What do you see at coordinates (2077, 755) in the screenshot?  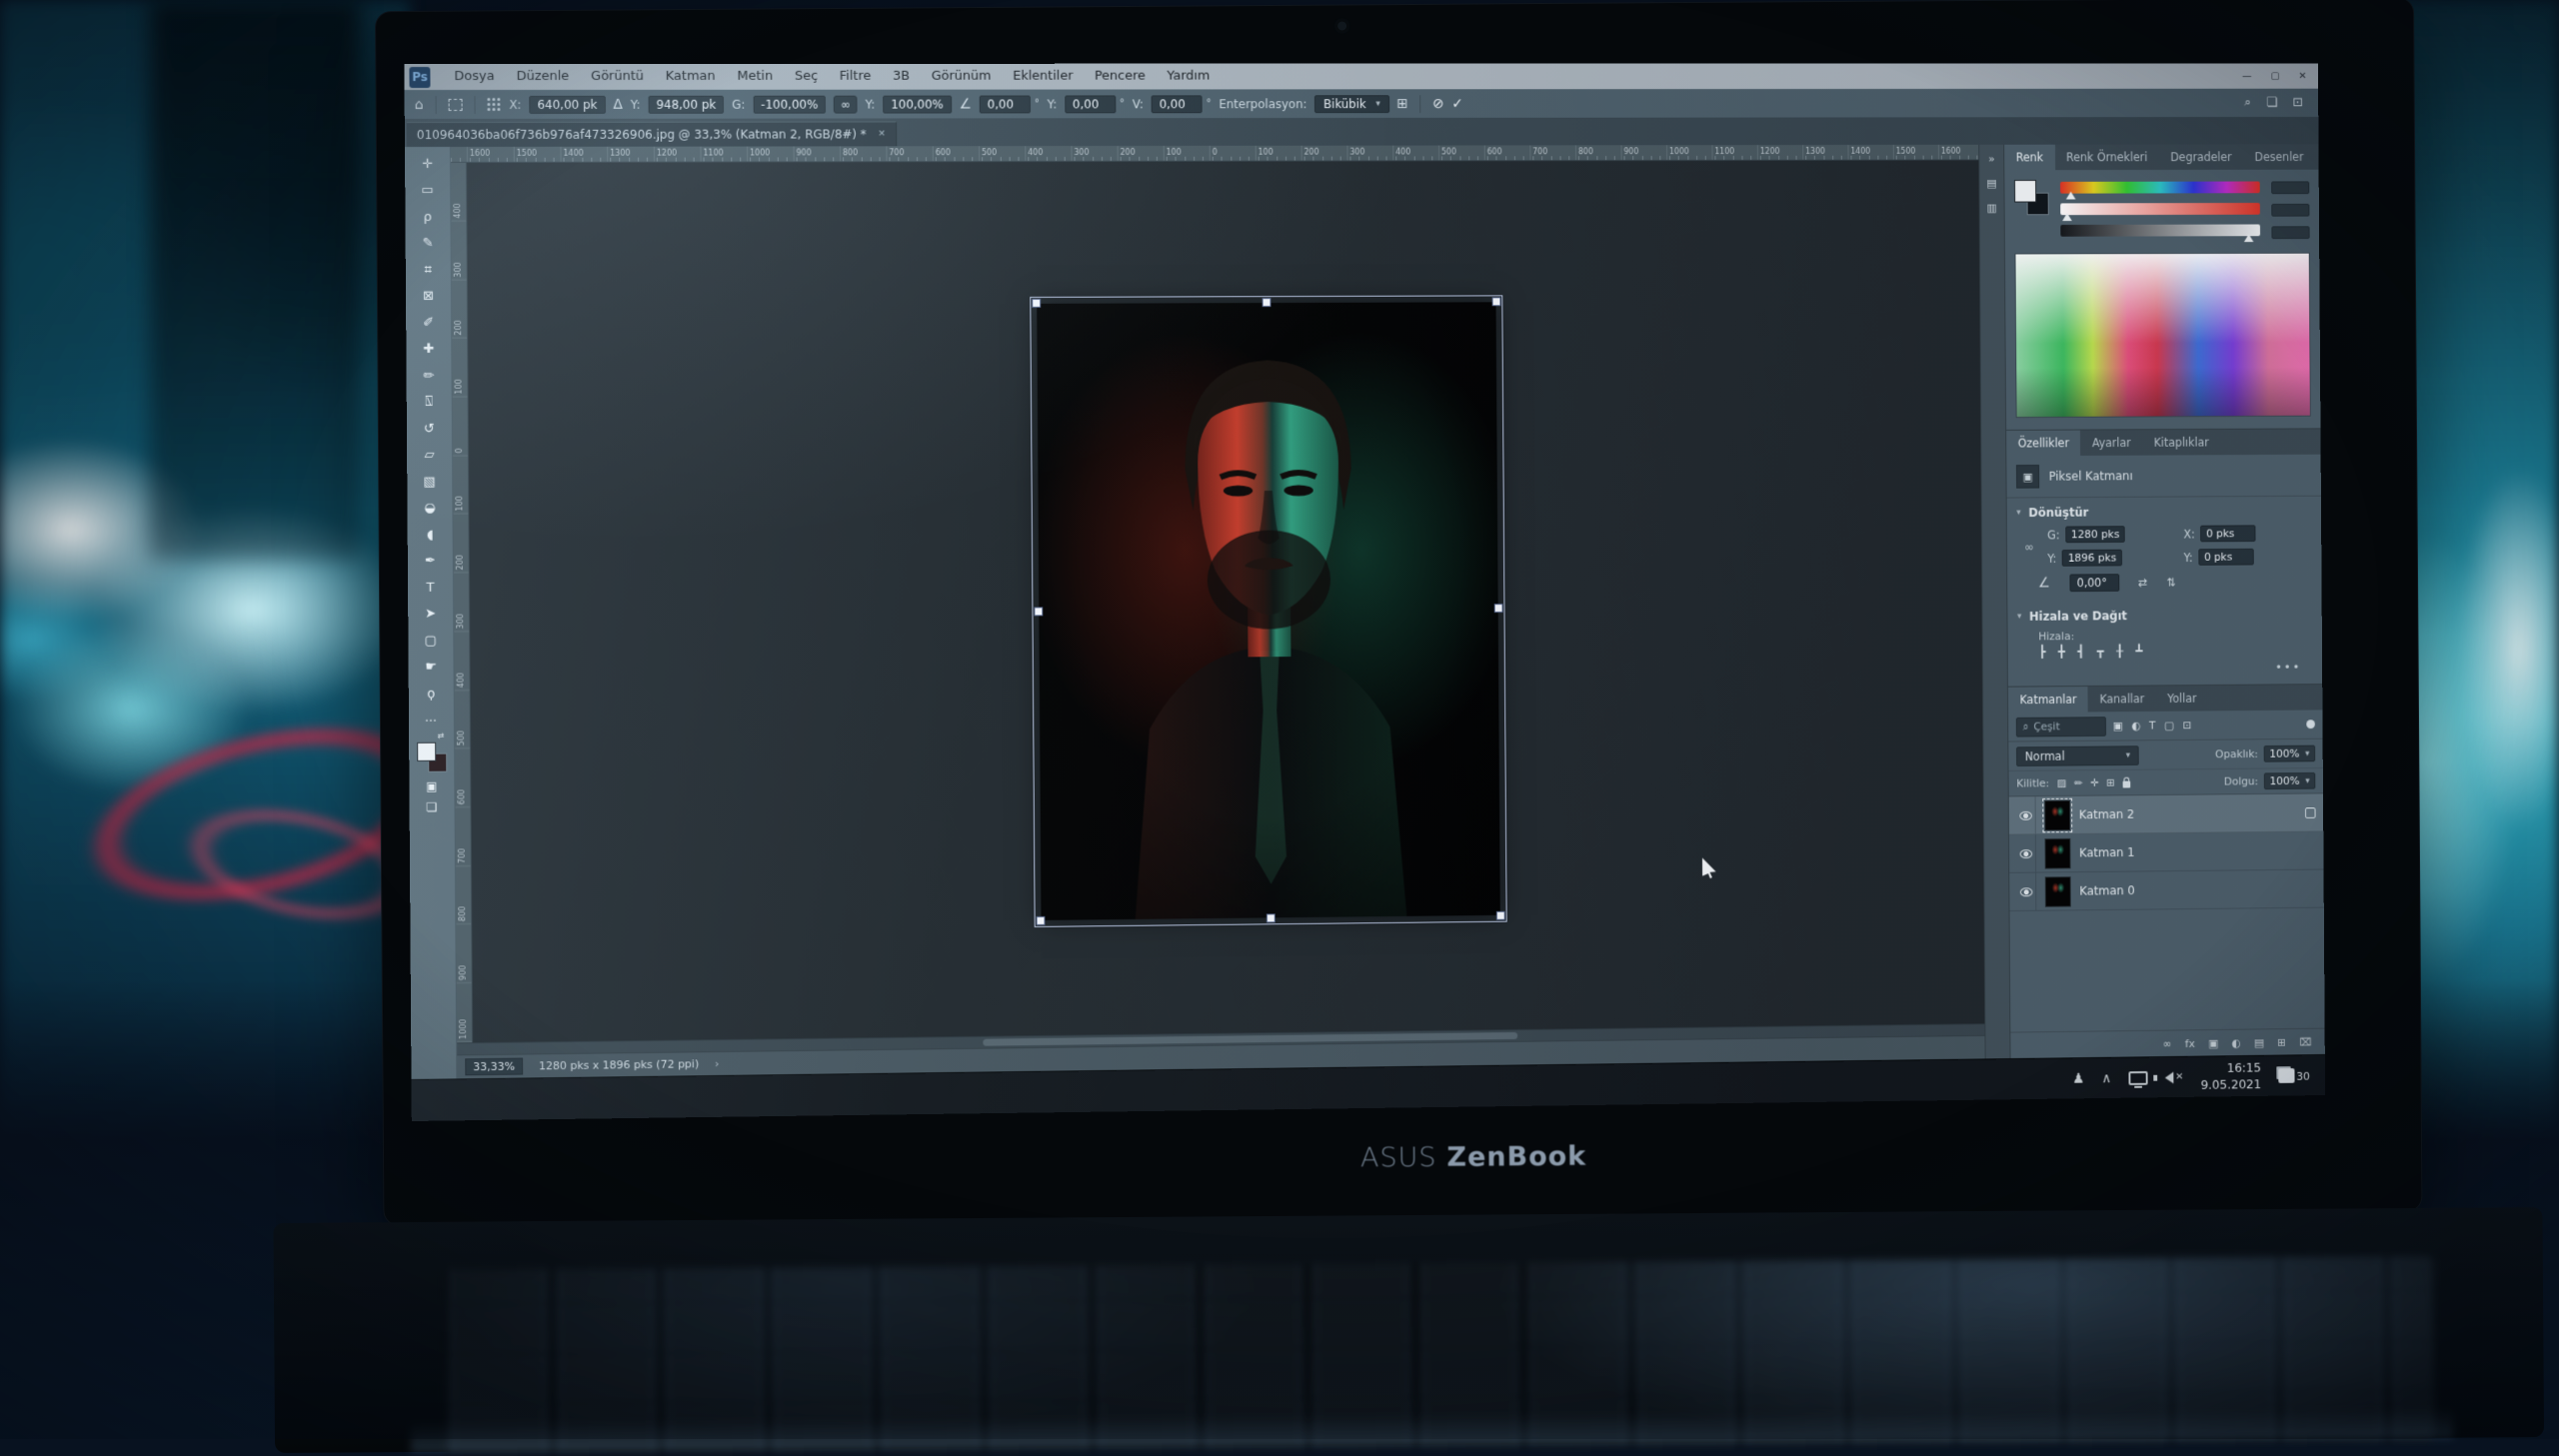 I see `blend-mode-select: Normal ▾` at bounding box center [2077, 755].